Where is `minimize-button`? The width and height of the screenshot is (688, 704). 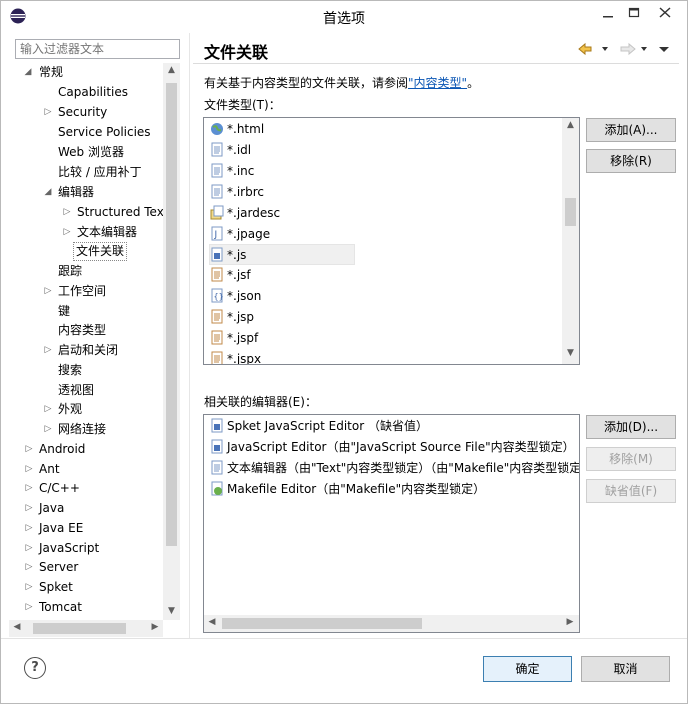 minimize-button is located at coordinates (608, 13).